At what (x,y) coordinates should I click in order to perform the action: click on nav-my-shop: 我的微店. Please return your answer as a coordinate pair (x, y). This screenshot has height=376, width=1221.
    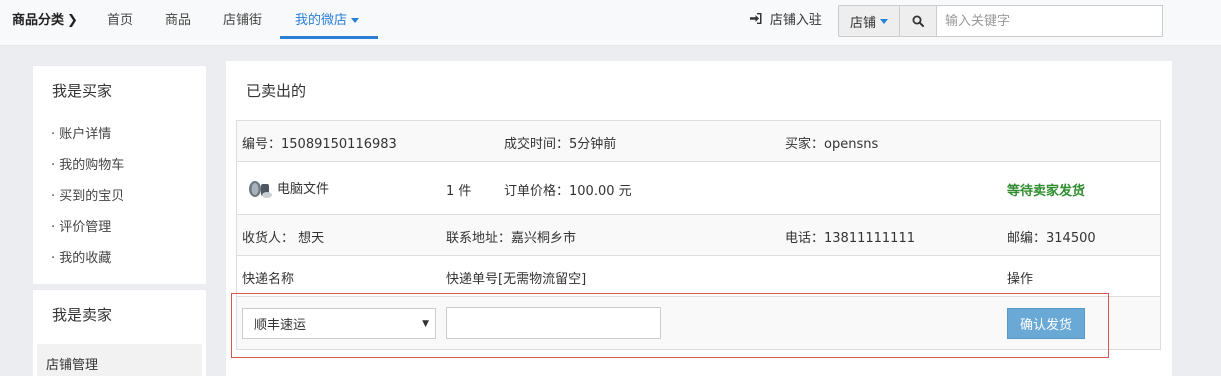
    Looking at the image, I should click on (327, 18).